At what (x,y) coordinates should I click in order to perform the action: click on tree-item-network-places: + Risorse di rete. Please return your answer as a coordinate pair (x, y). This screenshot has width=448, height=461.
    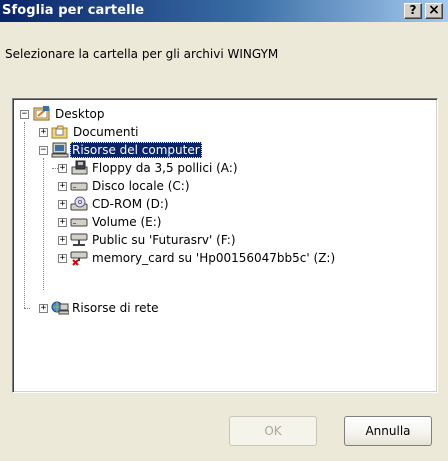
    Looking at the image, I should click on (163, 309).